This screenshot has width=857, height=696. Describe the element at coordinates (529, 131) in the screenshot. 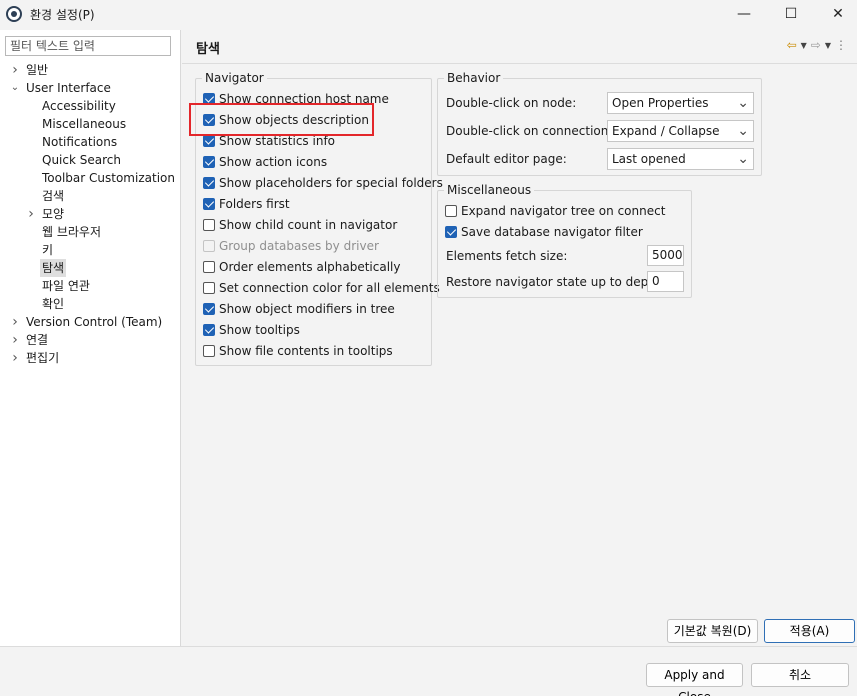

I see `behavior-row-label: Double-click on connection:` at that location.